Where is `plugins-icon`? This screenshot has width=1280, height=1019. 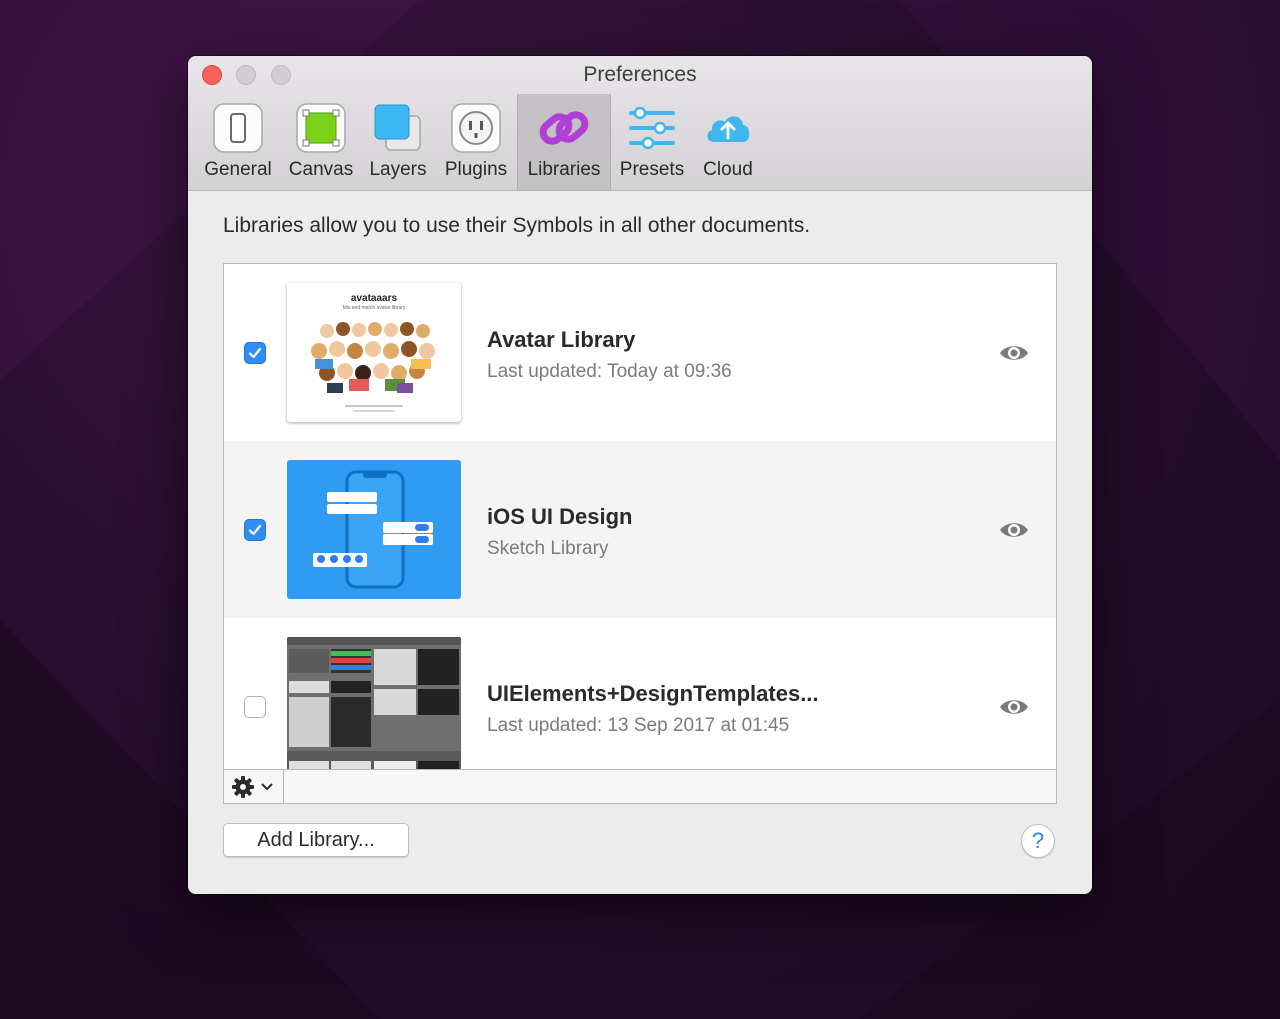 plugins-icon is located at coordinates (476, 128).